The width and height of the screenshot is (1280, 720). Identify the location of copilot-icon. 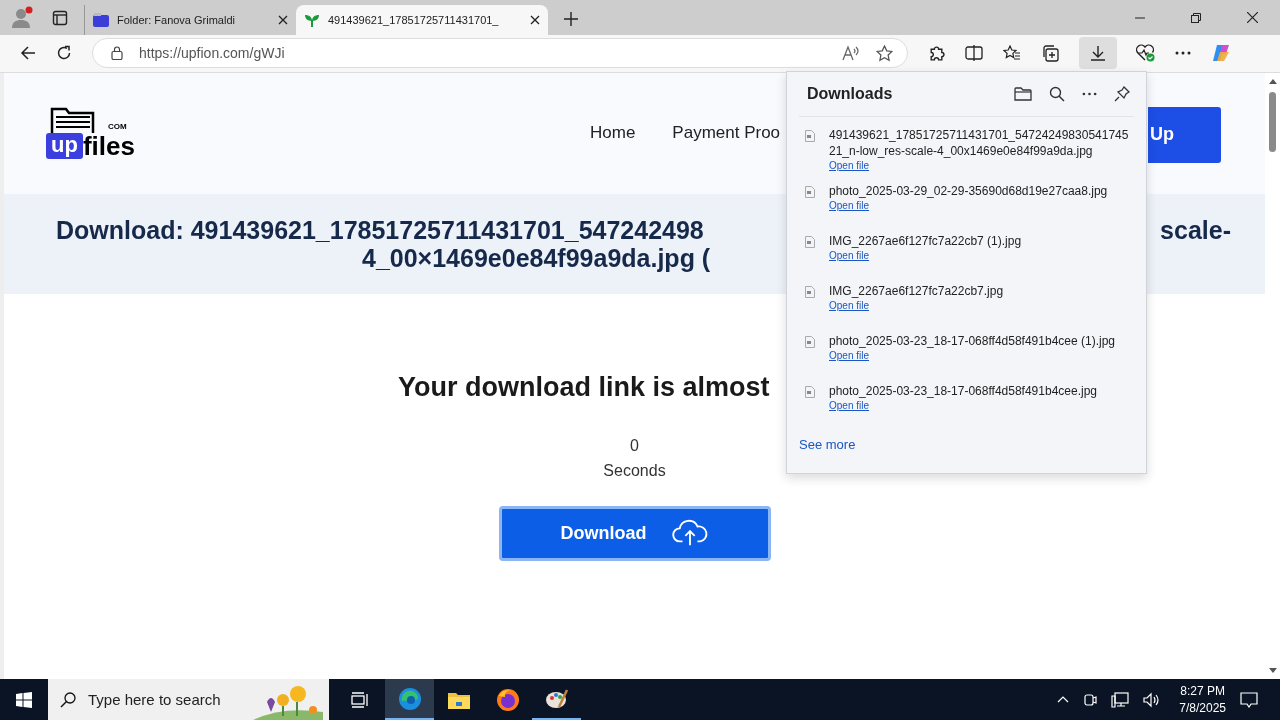
(1221, 53).